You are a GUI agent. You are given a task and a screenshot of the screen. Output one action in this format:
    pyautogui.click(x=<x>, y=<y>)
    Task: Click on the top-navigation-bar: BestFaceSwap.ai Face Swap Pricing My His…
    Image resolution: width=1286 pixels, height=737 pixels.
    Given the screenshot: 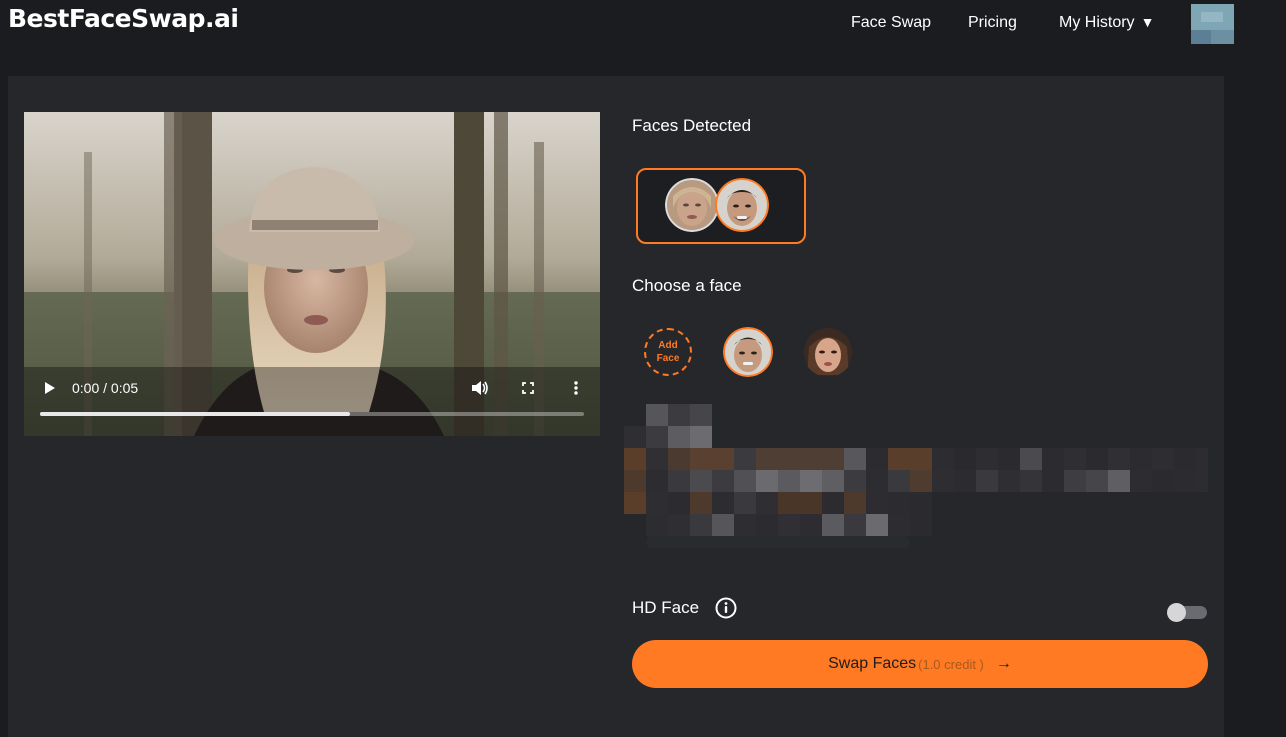 What is the action you would take?
    pyautogui.click(x=643, y=26)
    